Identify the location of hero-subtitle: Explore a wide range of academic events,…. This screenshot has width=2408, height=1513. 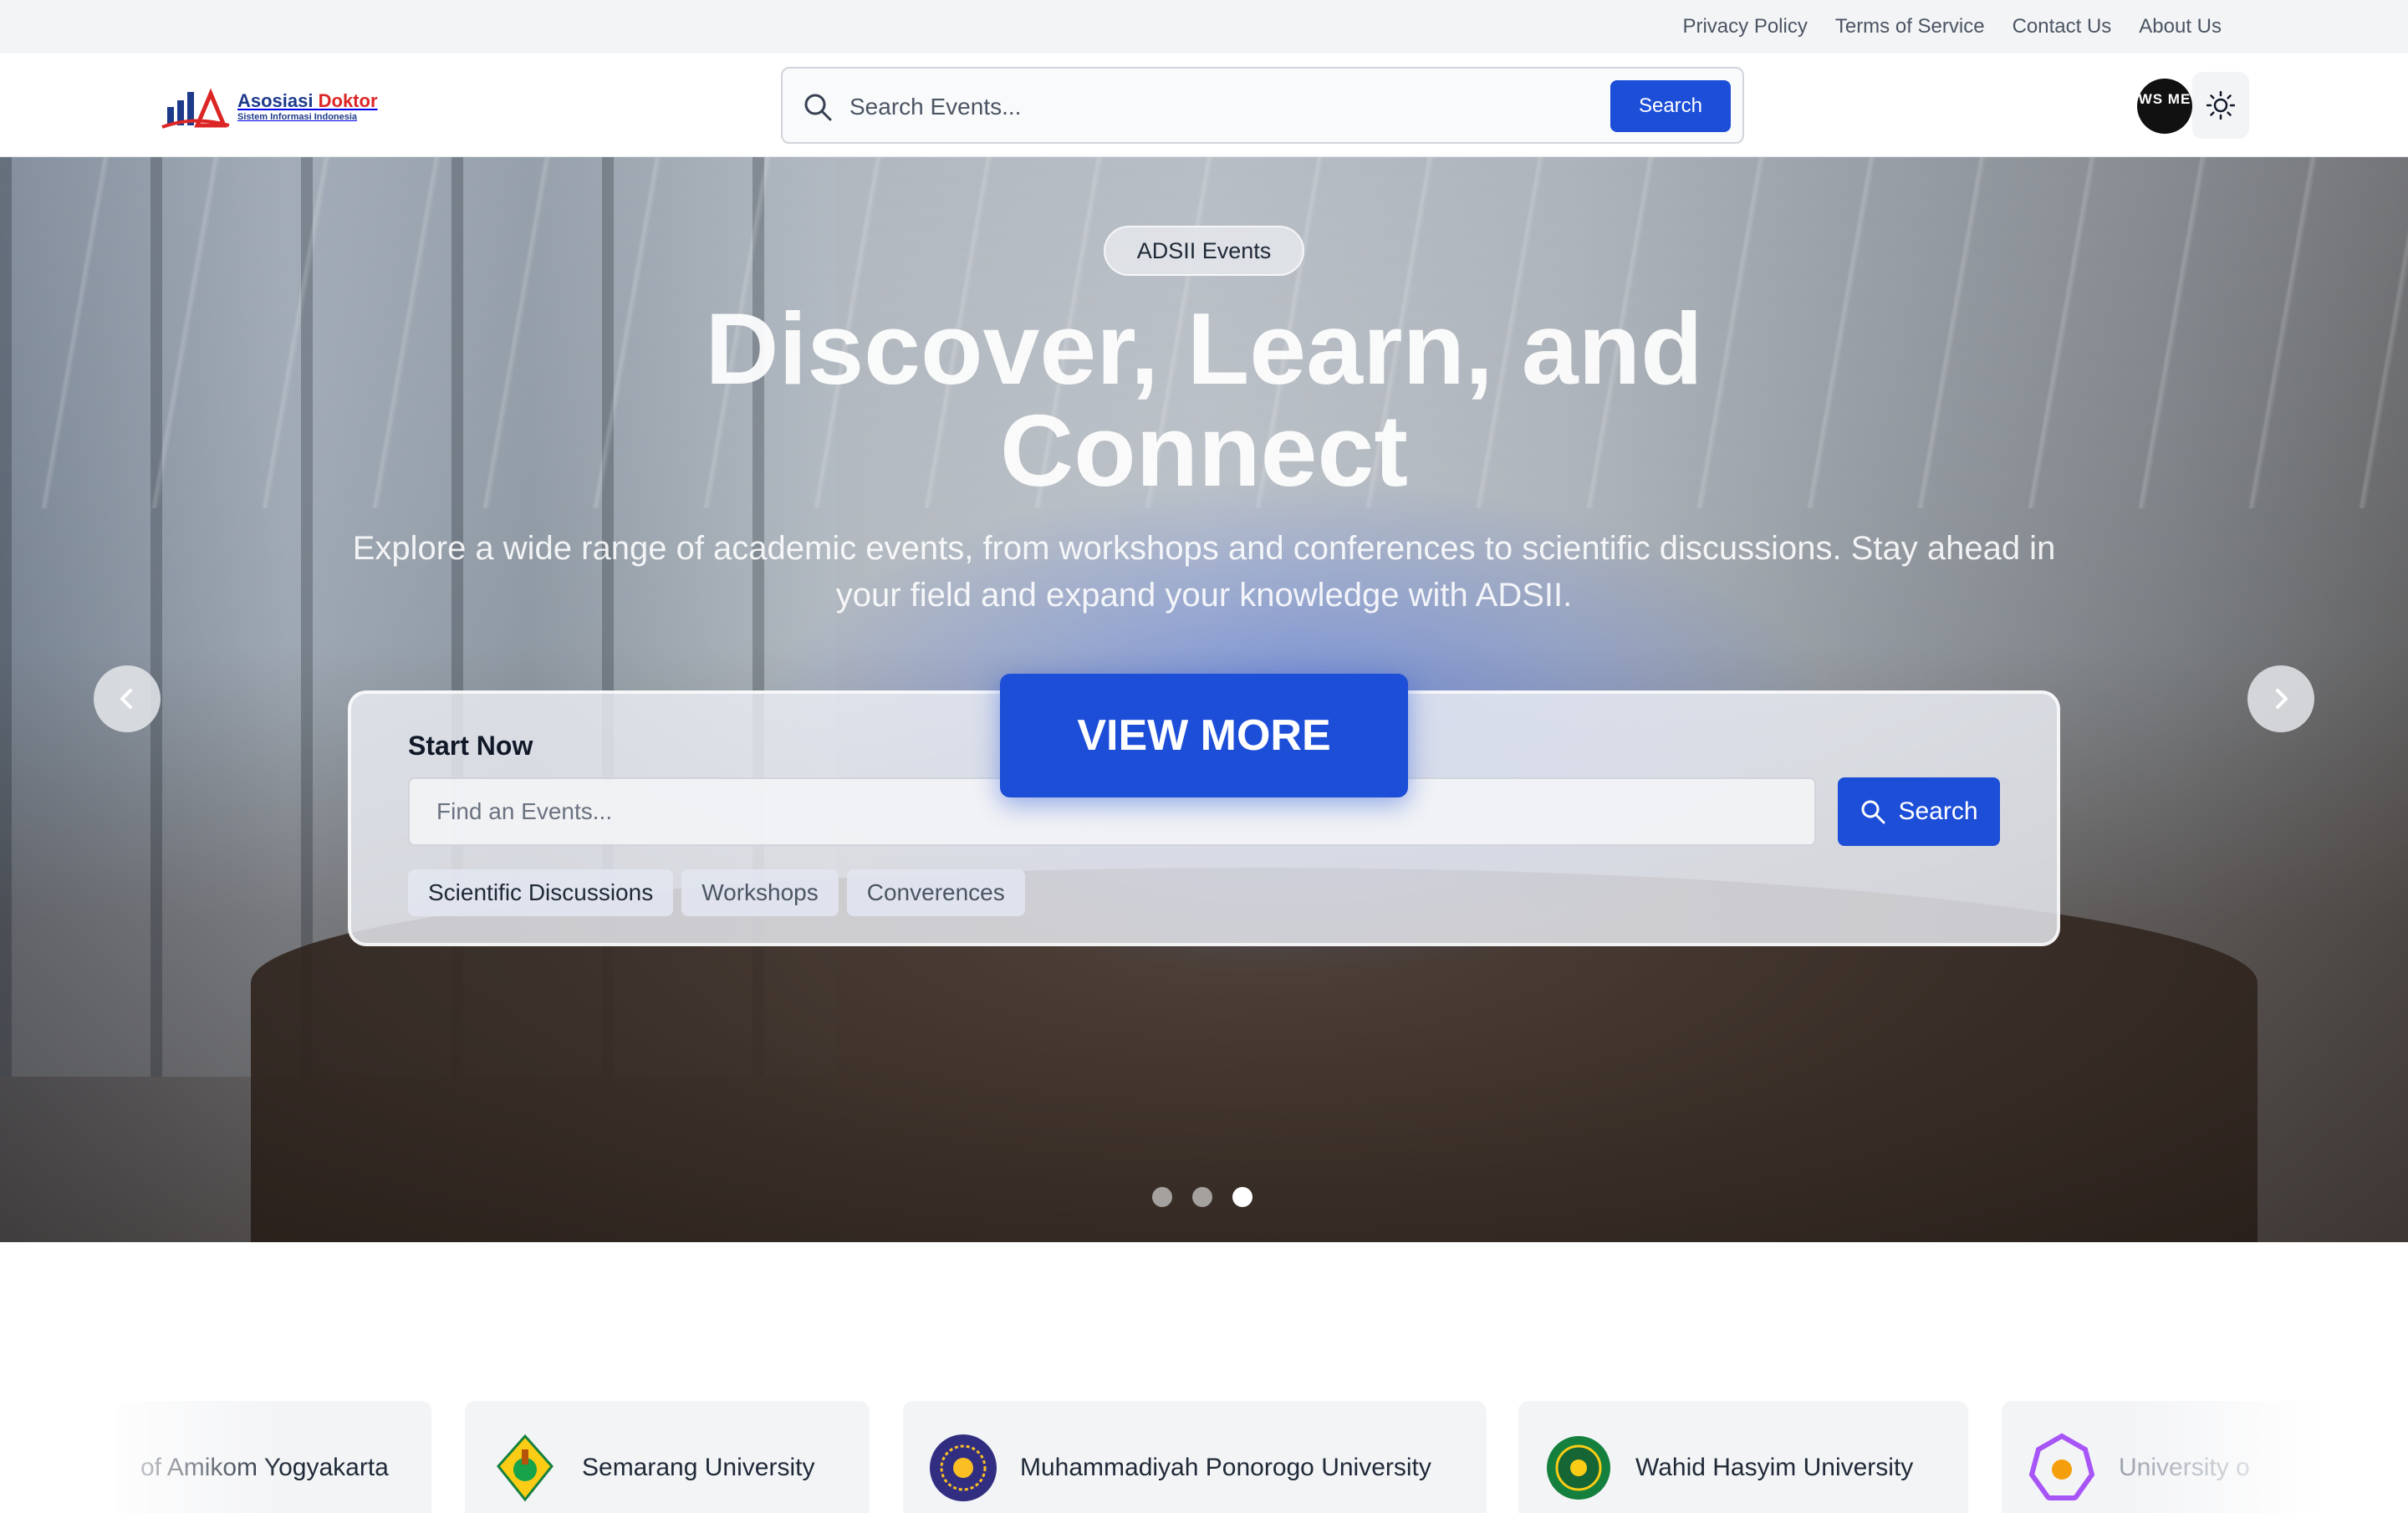
(1204, 572).